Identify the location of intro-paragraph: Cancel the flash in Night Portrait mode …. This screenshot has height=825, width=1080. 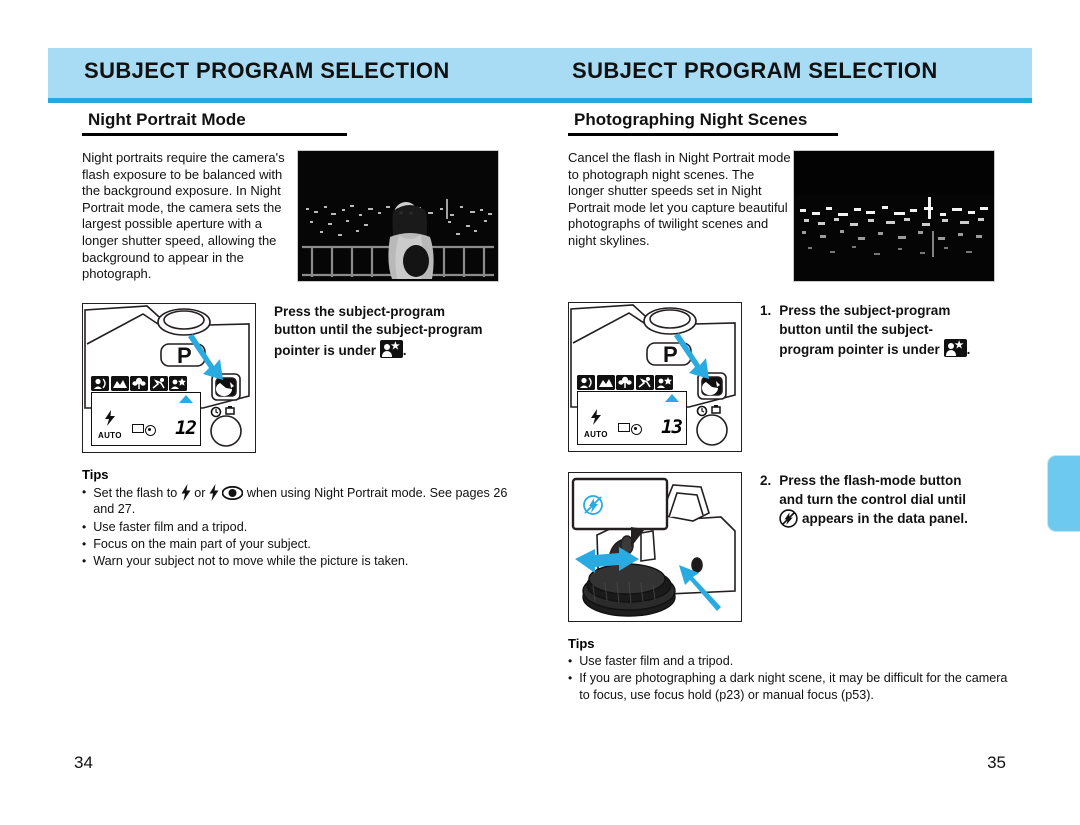
(679, 199).